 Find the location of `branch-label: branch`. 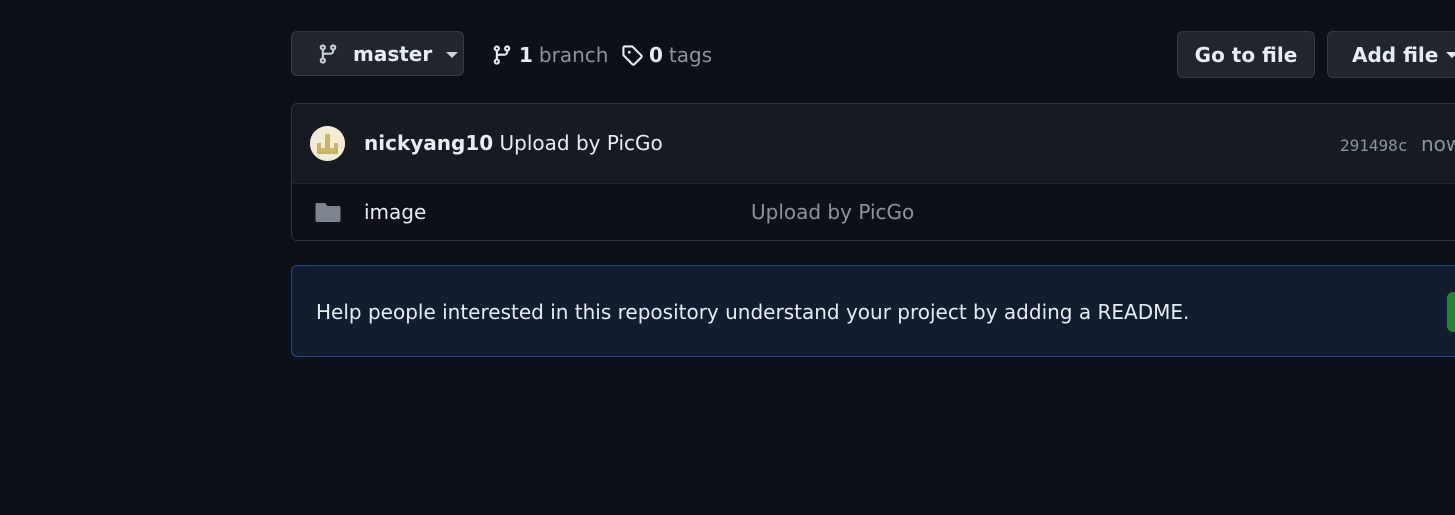

branch-label: branch is located at coordinates (573, 55).